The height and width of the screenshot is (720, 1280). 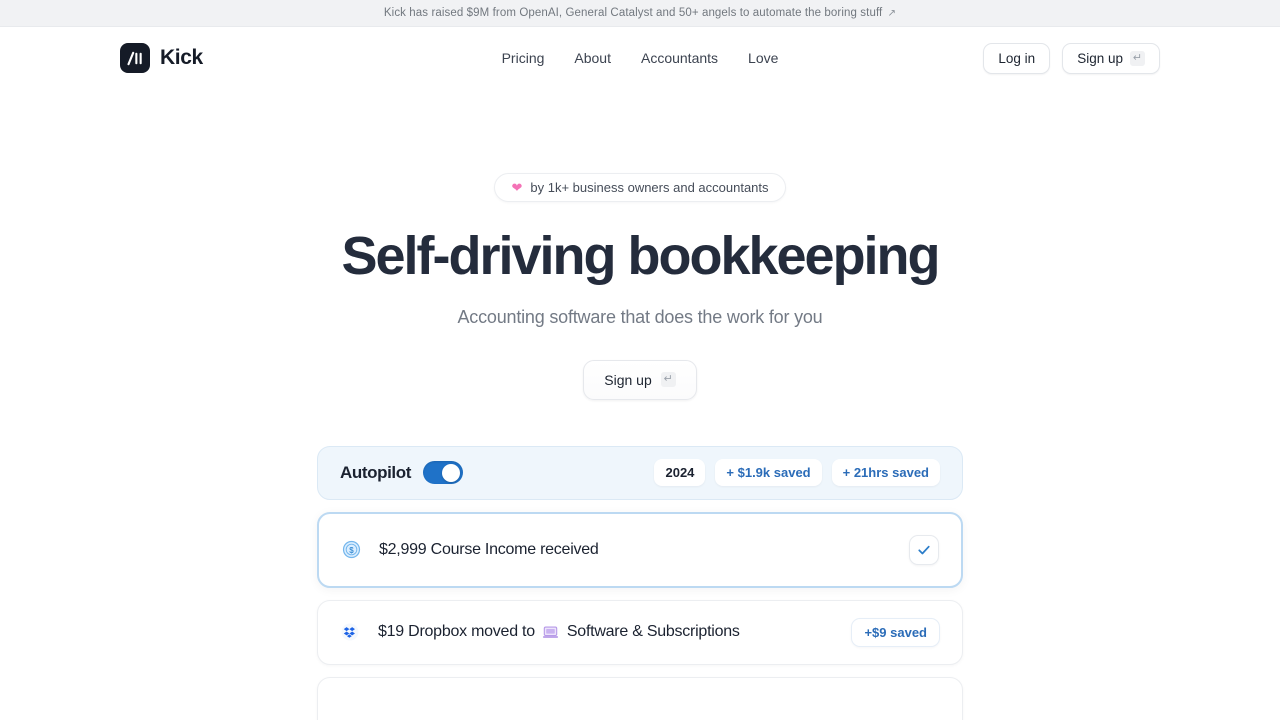 I want to click on social-proof-badge: ❤ by 1k+ business owners and accountants, so click(x=640, y=187).